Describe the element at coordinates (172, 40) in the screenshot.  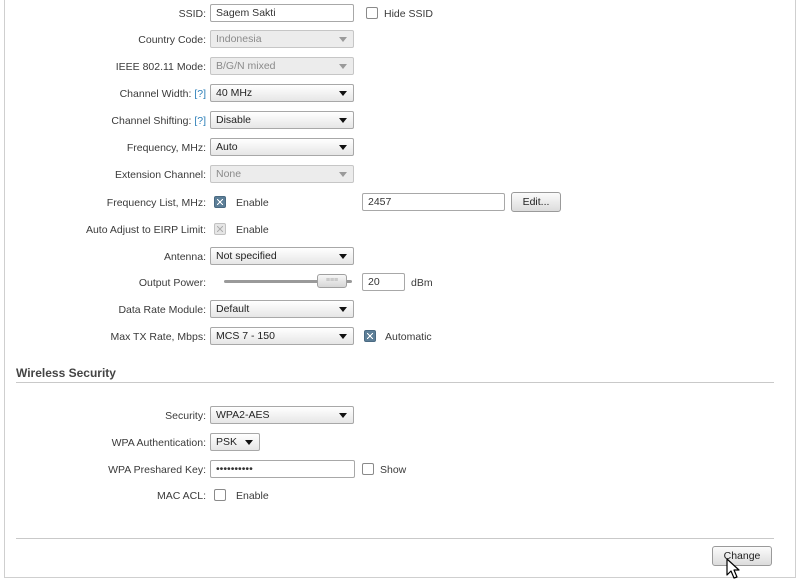
I see `country-code-label: Country Code:` at that location.